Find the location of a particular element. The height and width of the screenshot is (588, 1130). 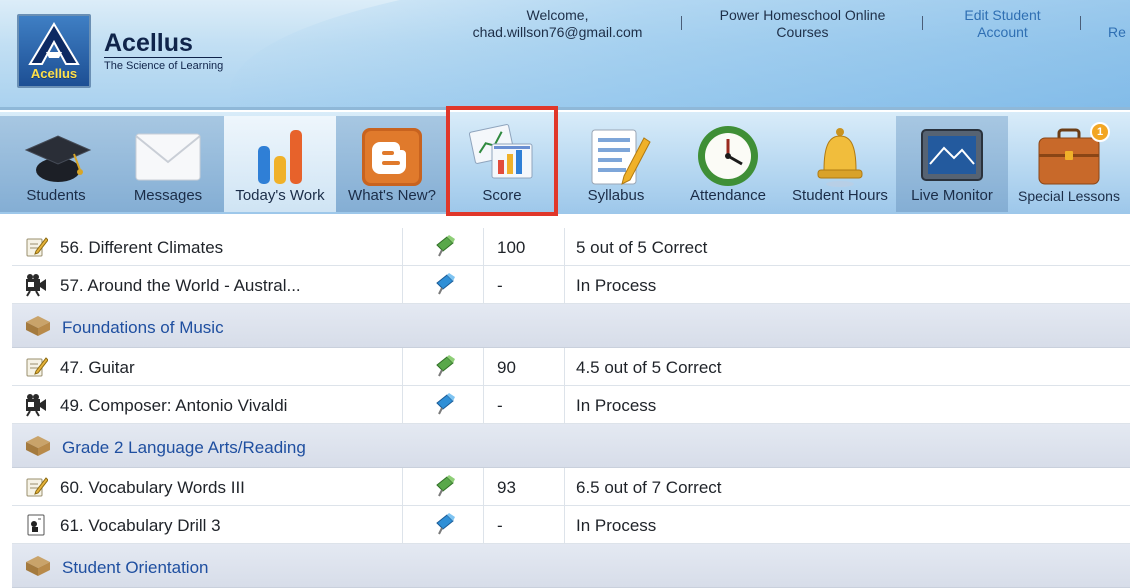

brand-tagline: The Science of Learning is located at coordinates (164, 66).